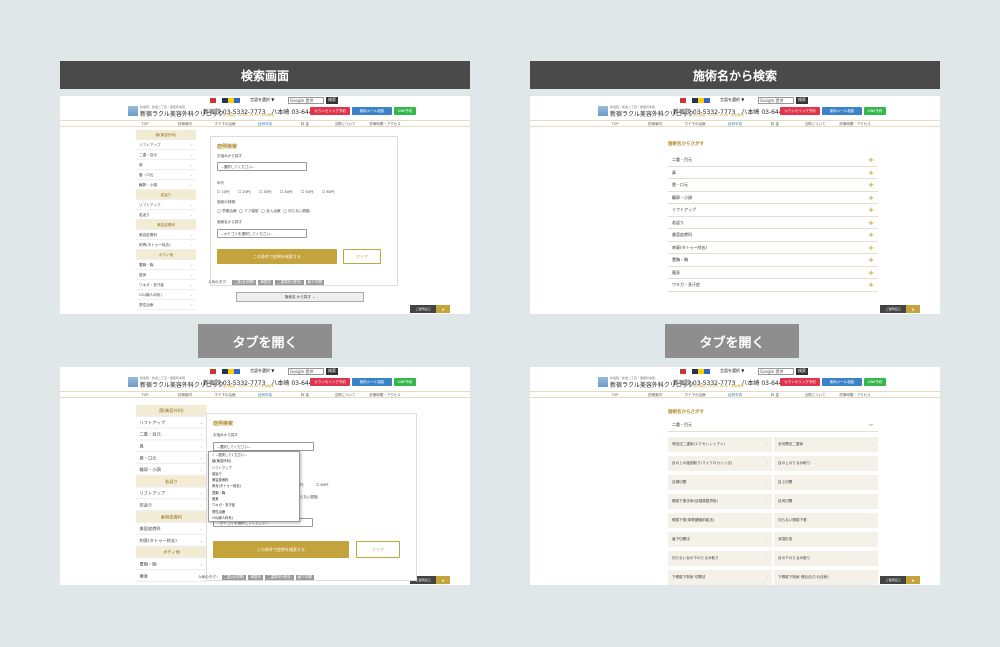 Image resolution: width=1000 pixels, height=647 pixels. I want to click on sub-treatment-link: 目頭切開 ›, so click(720, 482).